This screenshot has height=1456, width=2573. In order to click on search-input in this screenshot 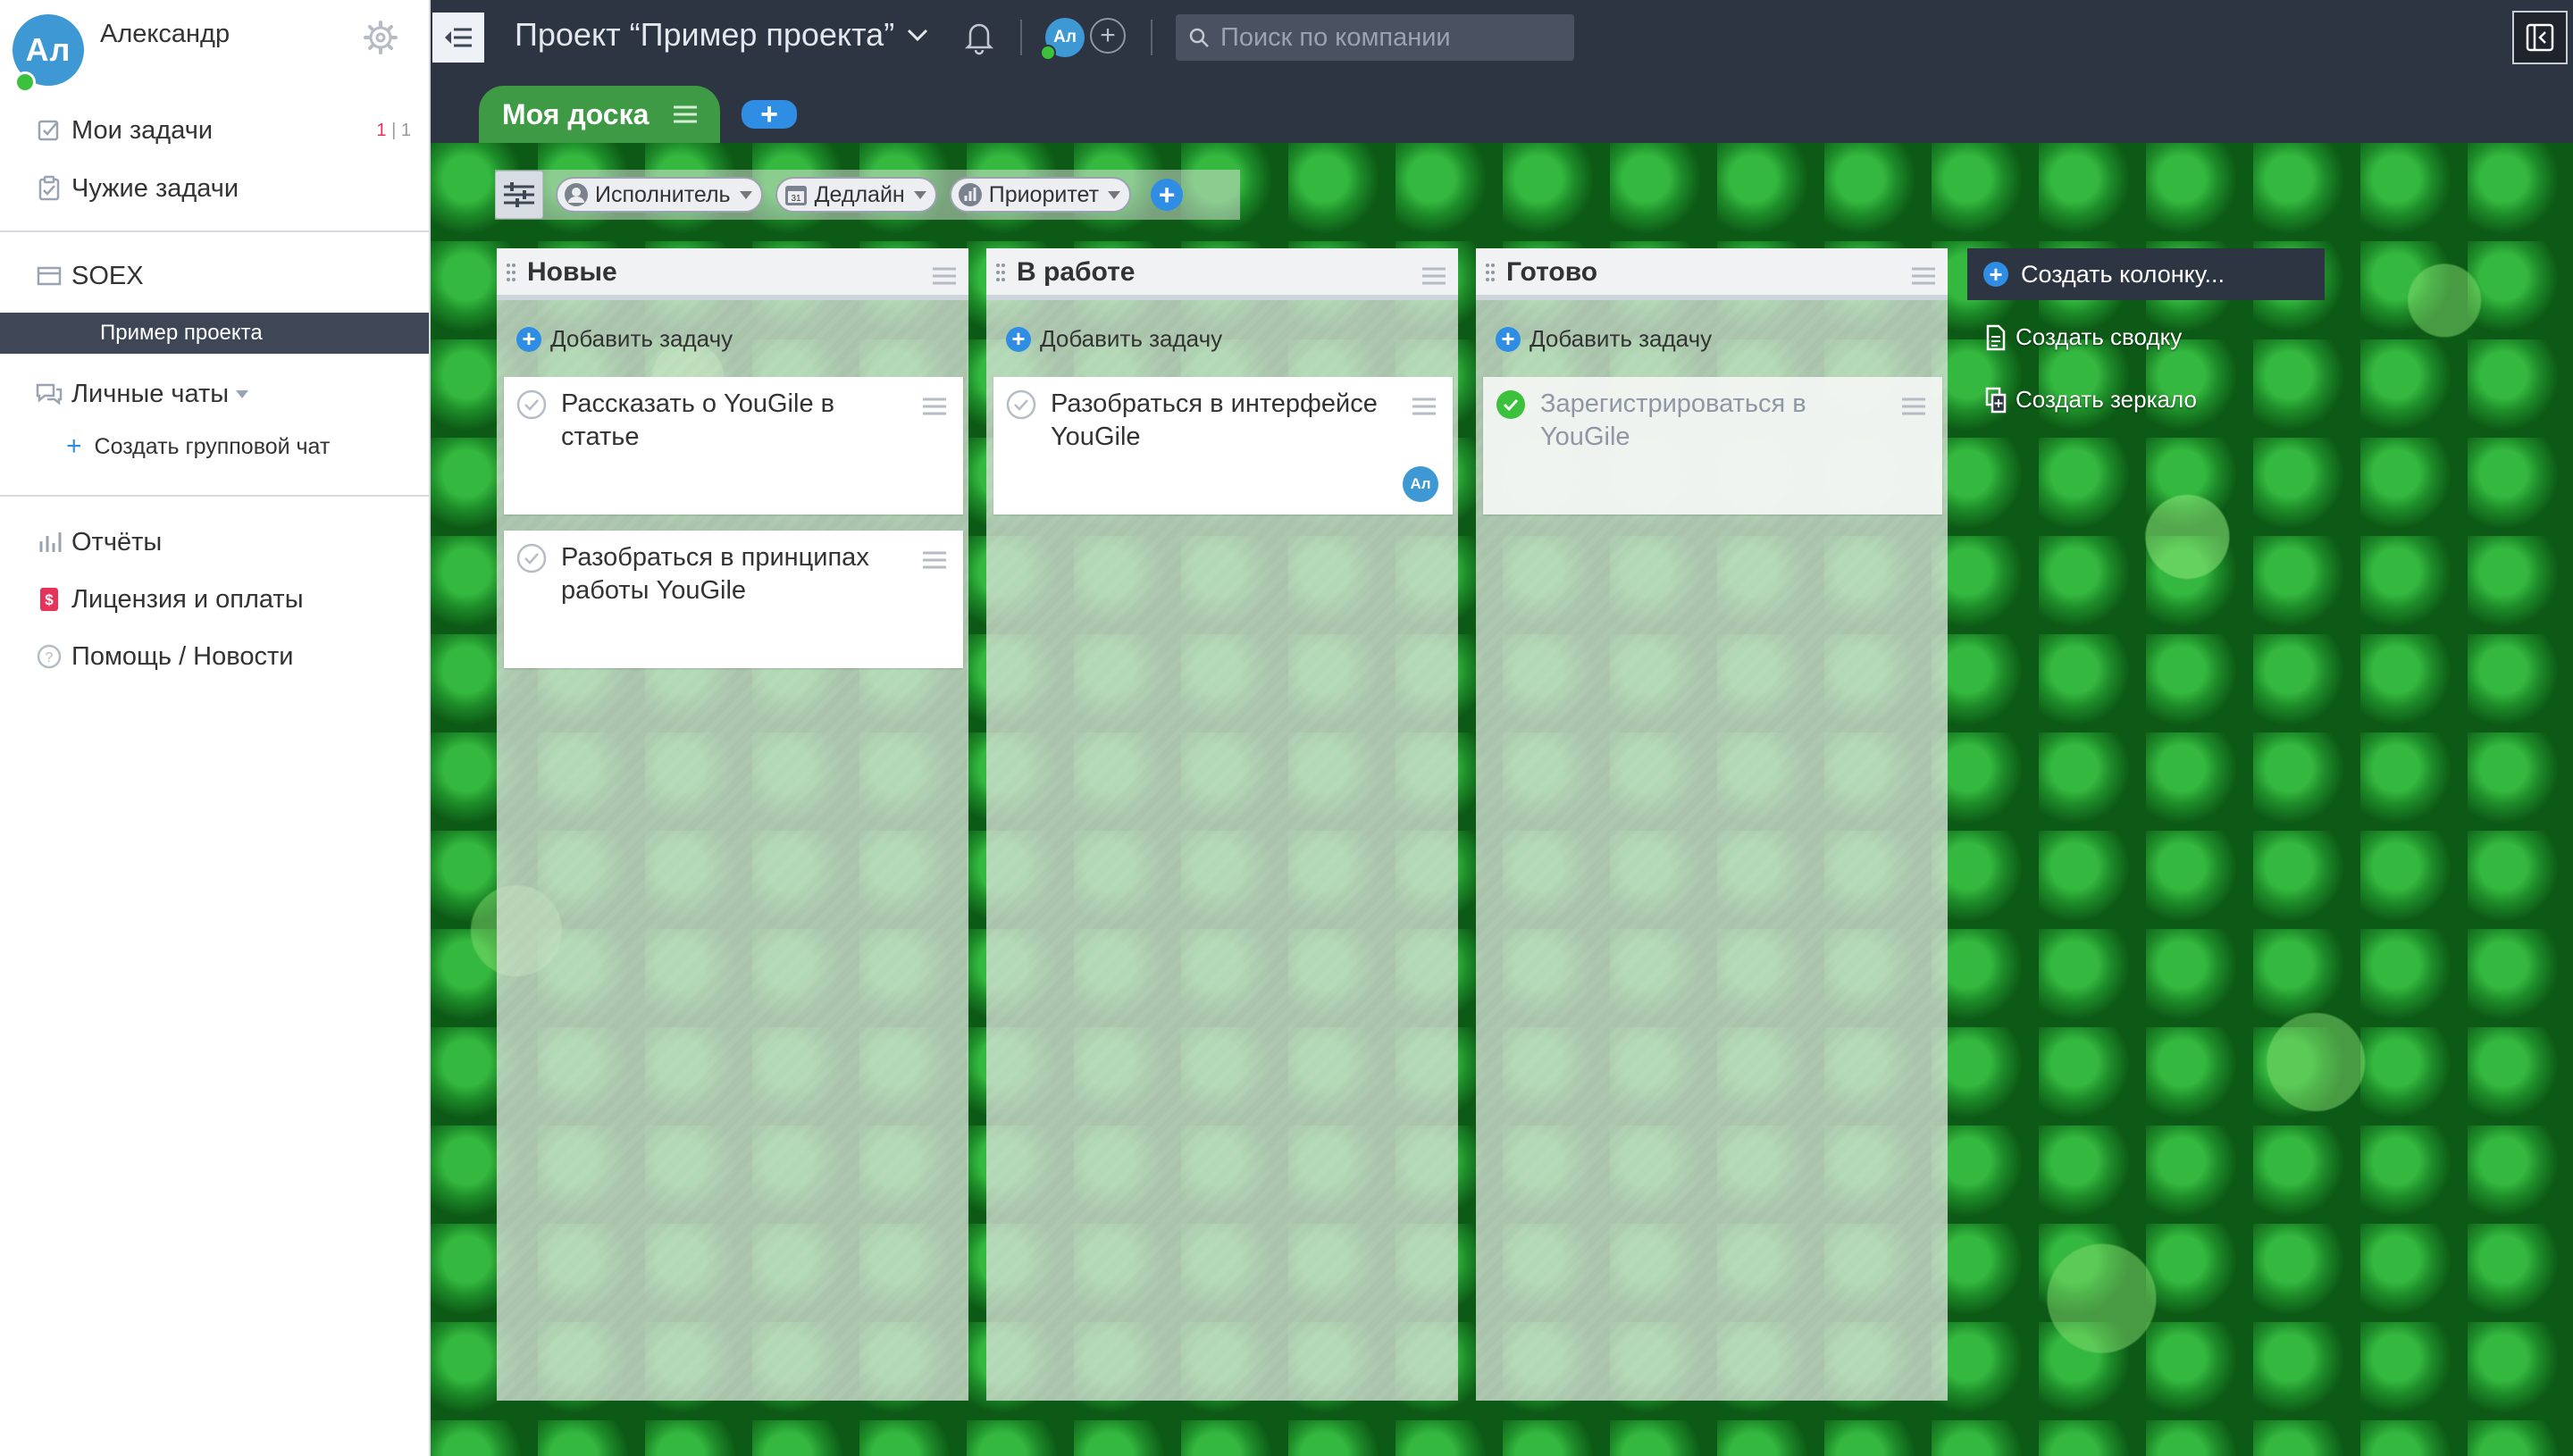, I will do `click(1390, 37)`.